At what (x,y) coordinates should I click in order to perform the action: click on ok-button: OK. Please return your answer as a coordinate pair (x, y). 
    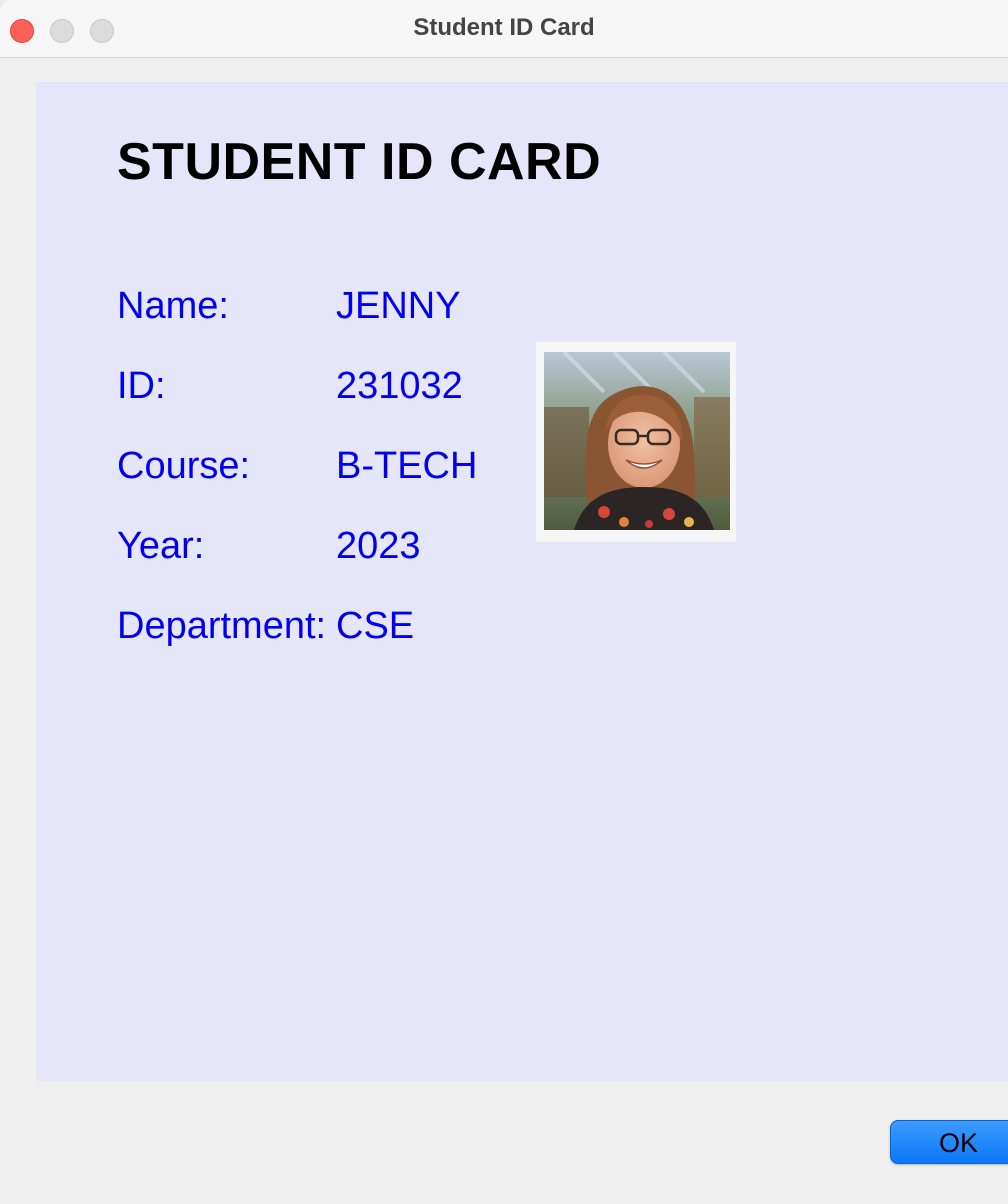
    Looking at the image, I should click on (949, 1142).